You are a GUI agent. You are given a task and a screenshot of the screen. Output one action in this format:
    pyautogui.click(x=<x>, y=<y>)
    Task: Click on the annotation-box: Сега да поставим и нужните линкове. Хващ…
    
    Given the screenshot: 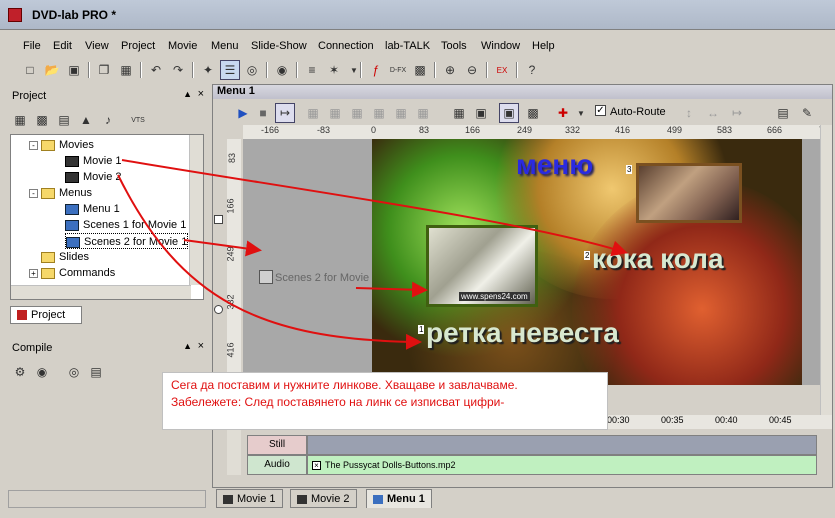 What is the action you would take?
    pyautogui.click(x=385, y=401)
    